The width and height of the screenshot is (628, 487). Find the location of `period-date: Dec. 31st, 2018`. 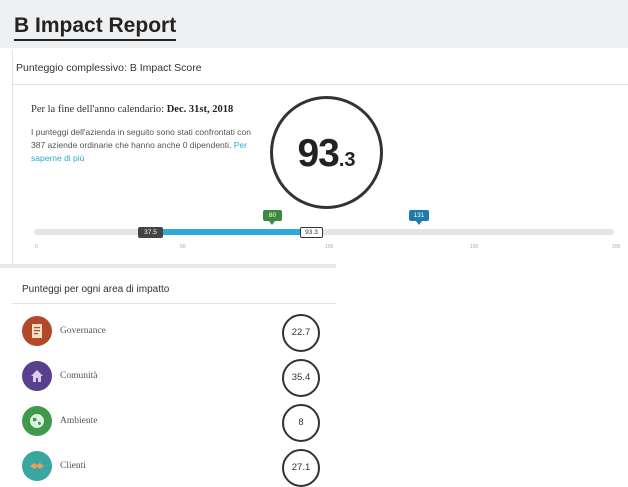

period-date: Dec. 31st, 2018 is located at coordinates (200, 109).